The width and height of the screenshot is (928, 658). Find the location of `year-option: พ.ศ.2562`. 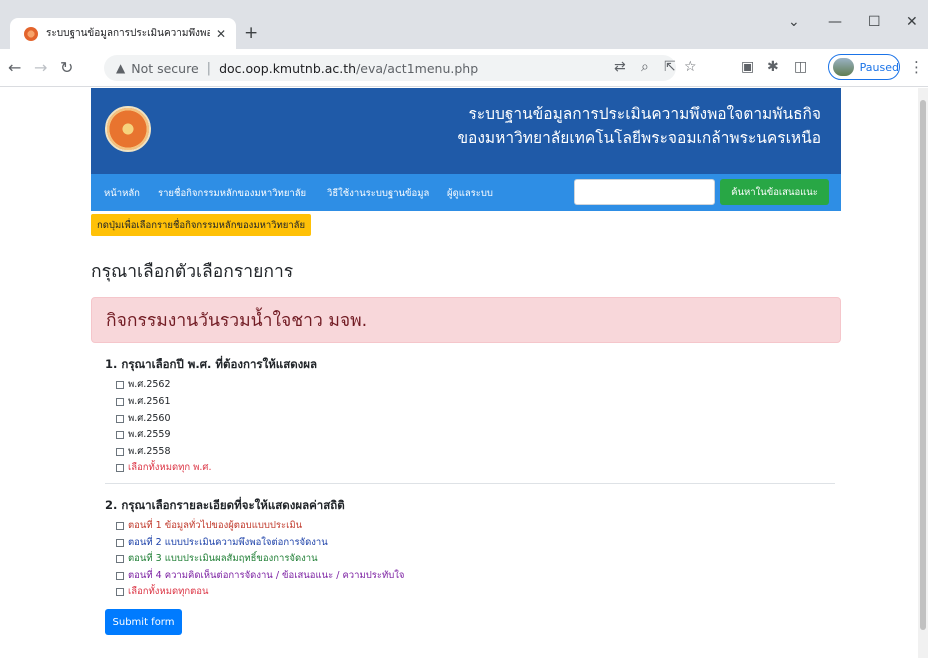

year-option: พ.ศ.2562 is located at coordinates (143, 384).